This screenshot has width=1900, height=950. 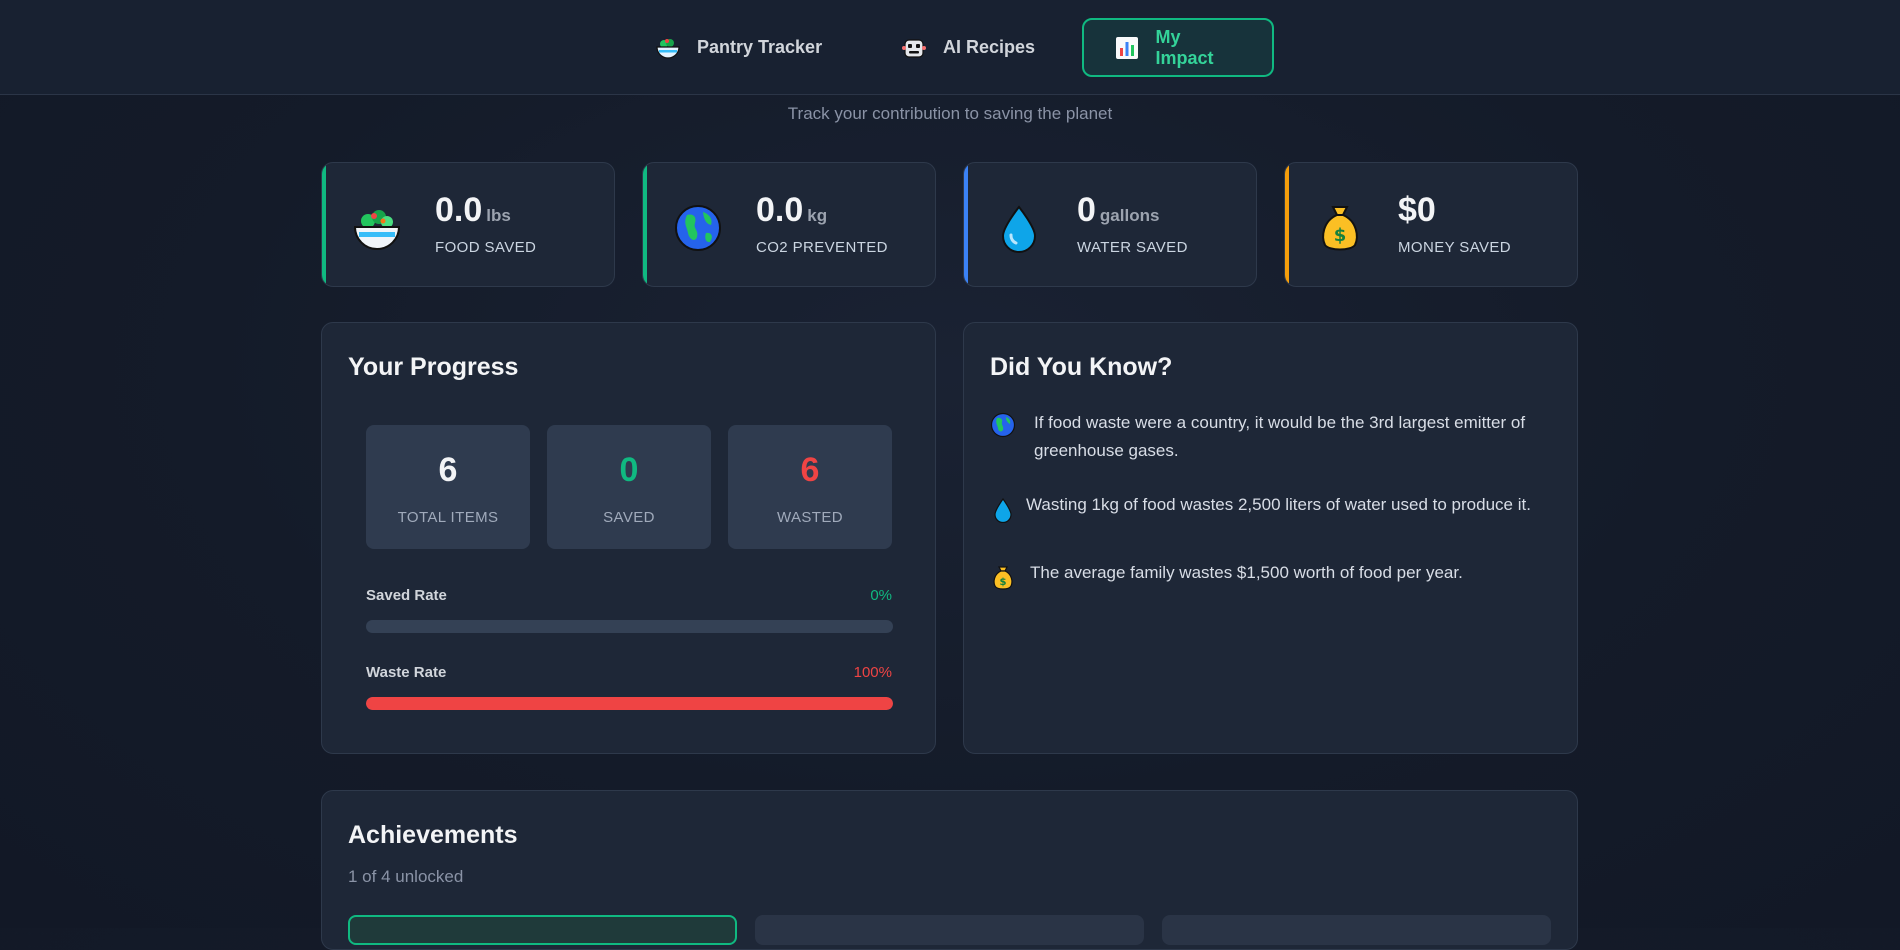 I want to click on stat-card-water-saved: 0 gallons WATER SAVED, so click(x=1110, y=224).